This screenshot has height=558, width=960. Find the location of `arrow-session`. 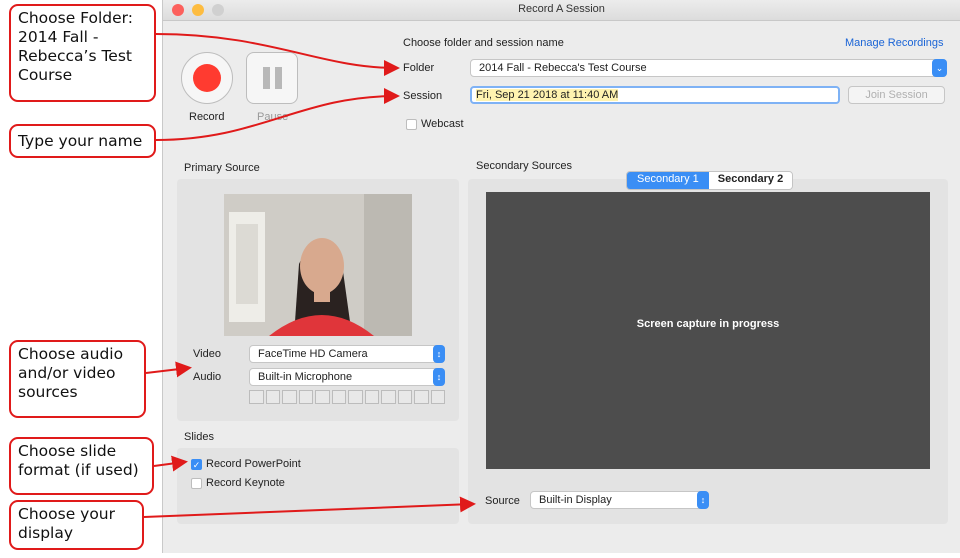

arrow-session is located at coordinates (277, 114).